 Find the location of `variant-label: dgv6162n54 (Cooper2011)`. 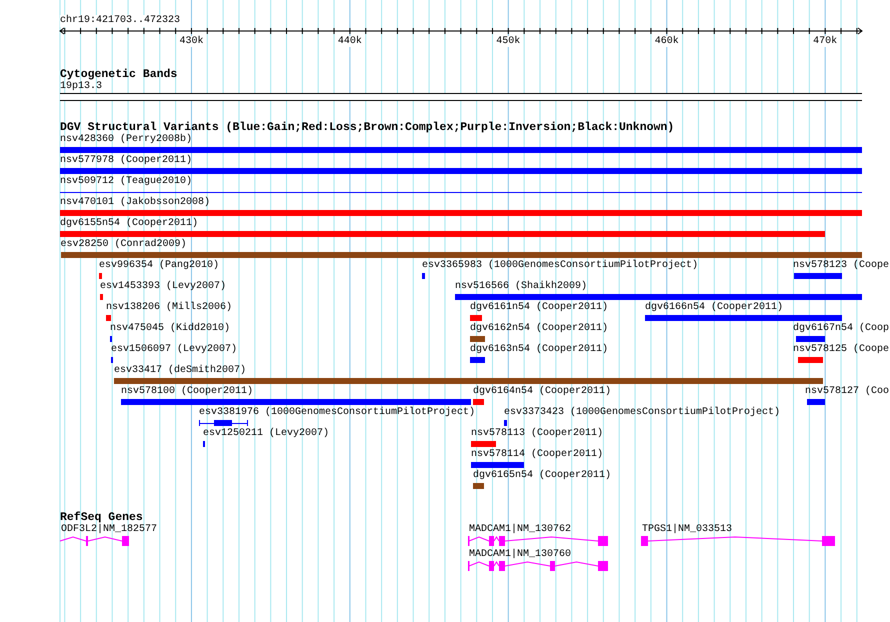

variant-label: dgv6162n54 (Cooper2011) is located at coordinates (539, 329).